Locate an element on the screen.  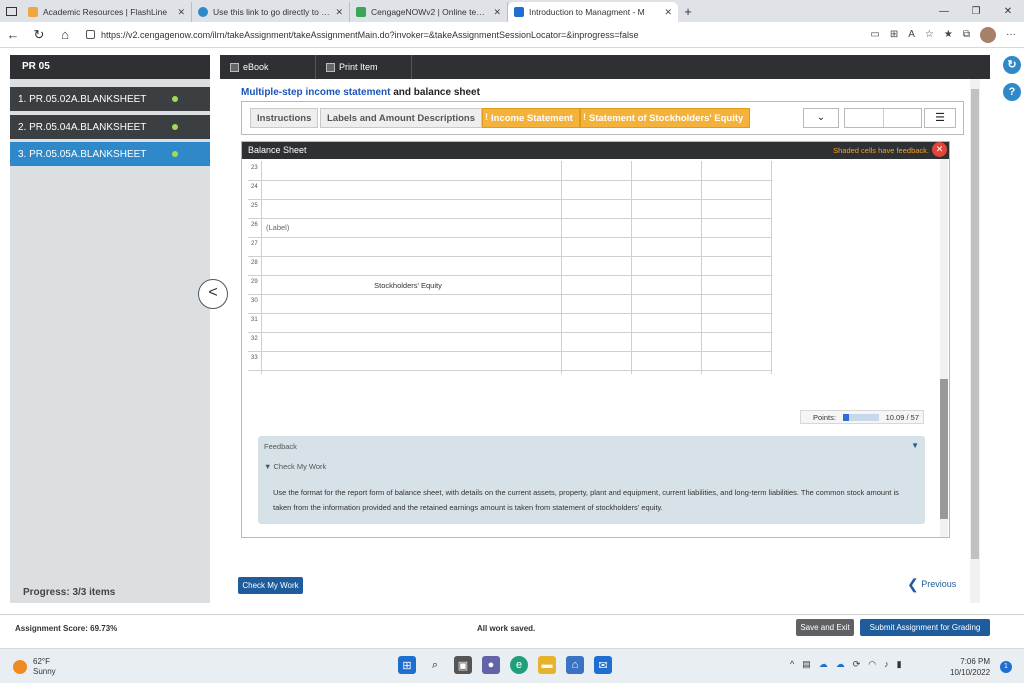
favorite-add-icon: ☆ is located at coordinates (929, 34).